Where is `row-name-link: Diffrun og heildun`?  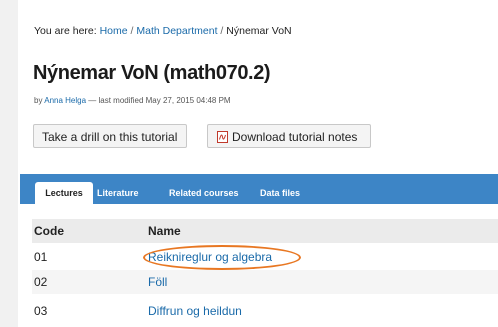 row-name-link: Diffrun og heildun is located at coordinates (195, 311).